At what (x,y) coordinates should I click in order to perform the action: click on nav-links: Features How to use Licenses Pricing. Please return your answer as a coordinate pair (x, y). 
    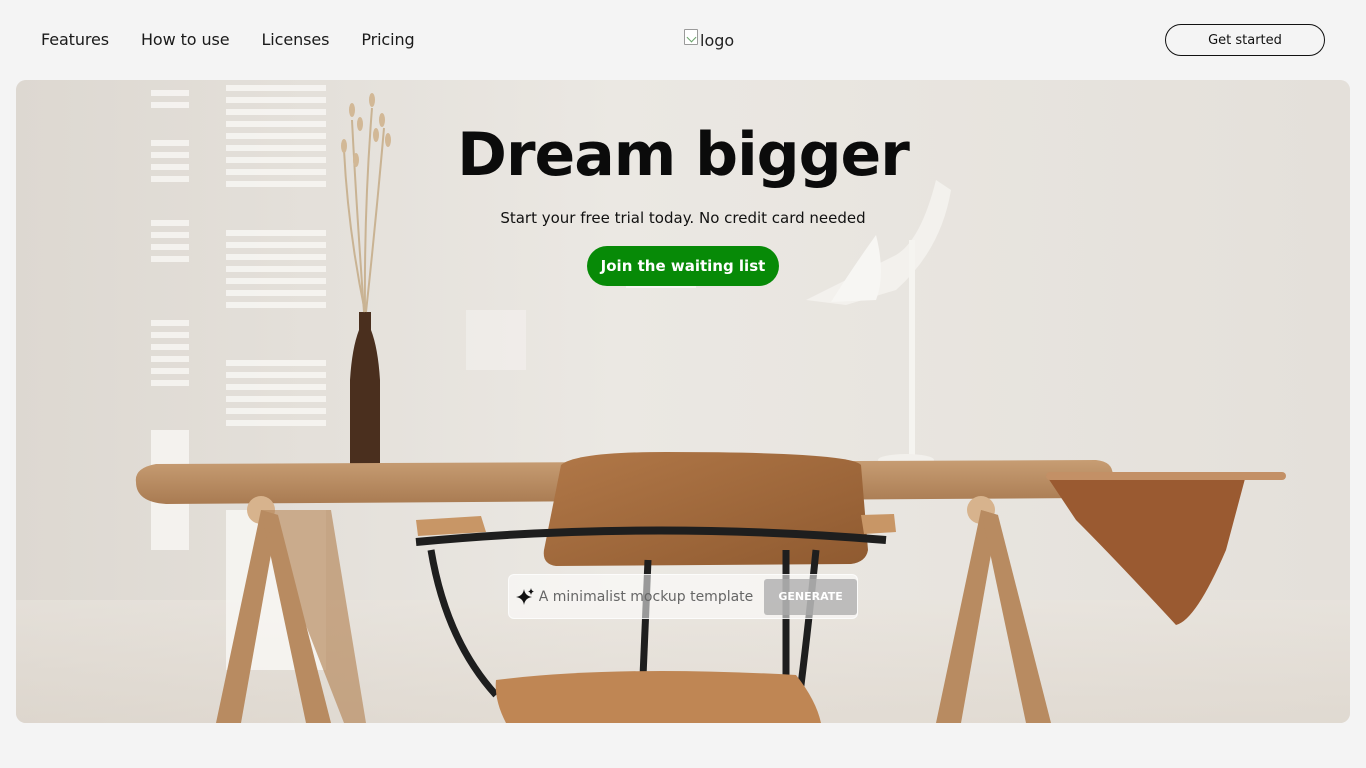
    Looking at the image, I should click on (228, 39).